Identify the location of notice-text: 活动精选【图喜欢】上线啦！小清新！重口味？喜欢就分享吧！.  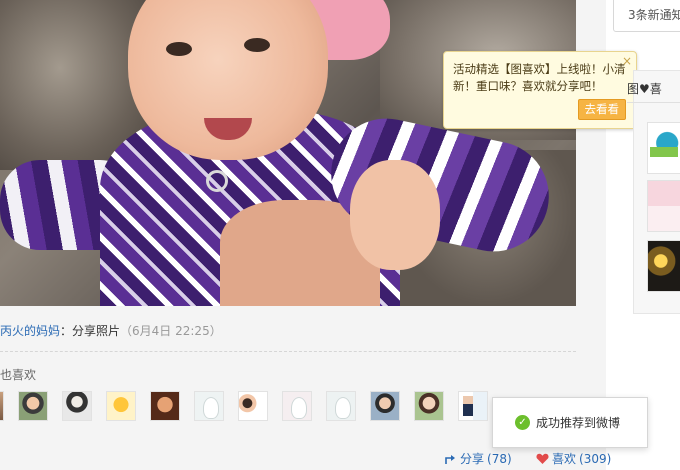
(539, 77).